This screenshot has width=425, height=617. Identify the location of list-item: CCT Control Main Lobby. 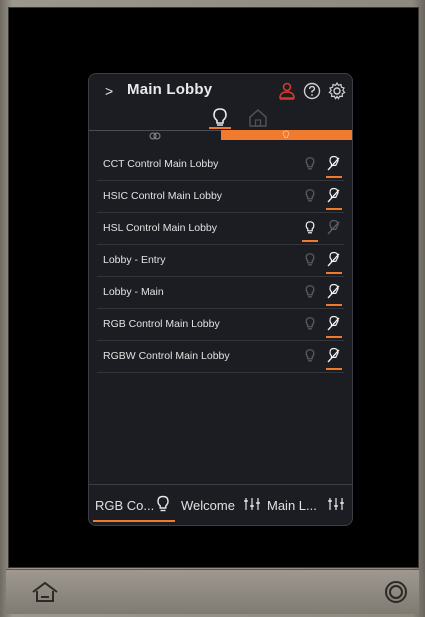
(220, 165).